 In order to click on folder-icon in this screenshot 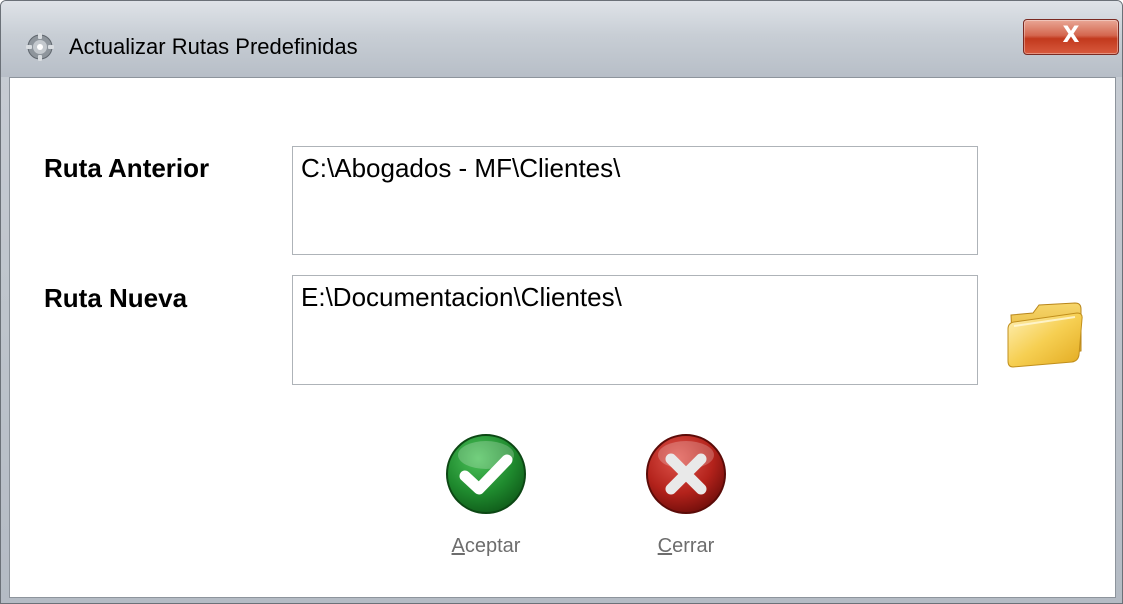, I will do `click(1045, 334)`.